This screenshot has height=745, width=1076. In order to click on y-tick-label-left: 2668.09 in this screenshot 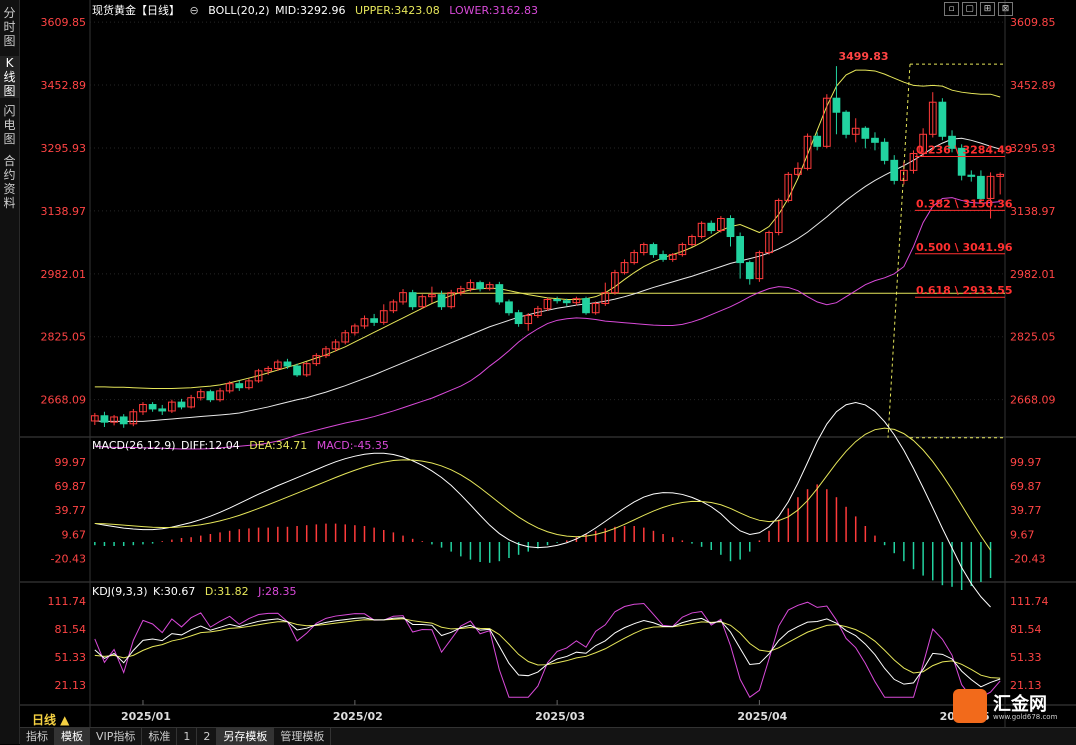, I will do `click(64, 400)`.